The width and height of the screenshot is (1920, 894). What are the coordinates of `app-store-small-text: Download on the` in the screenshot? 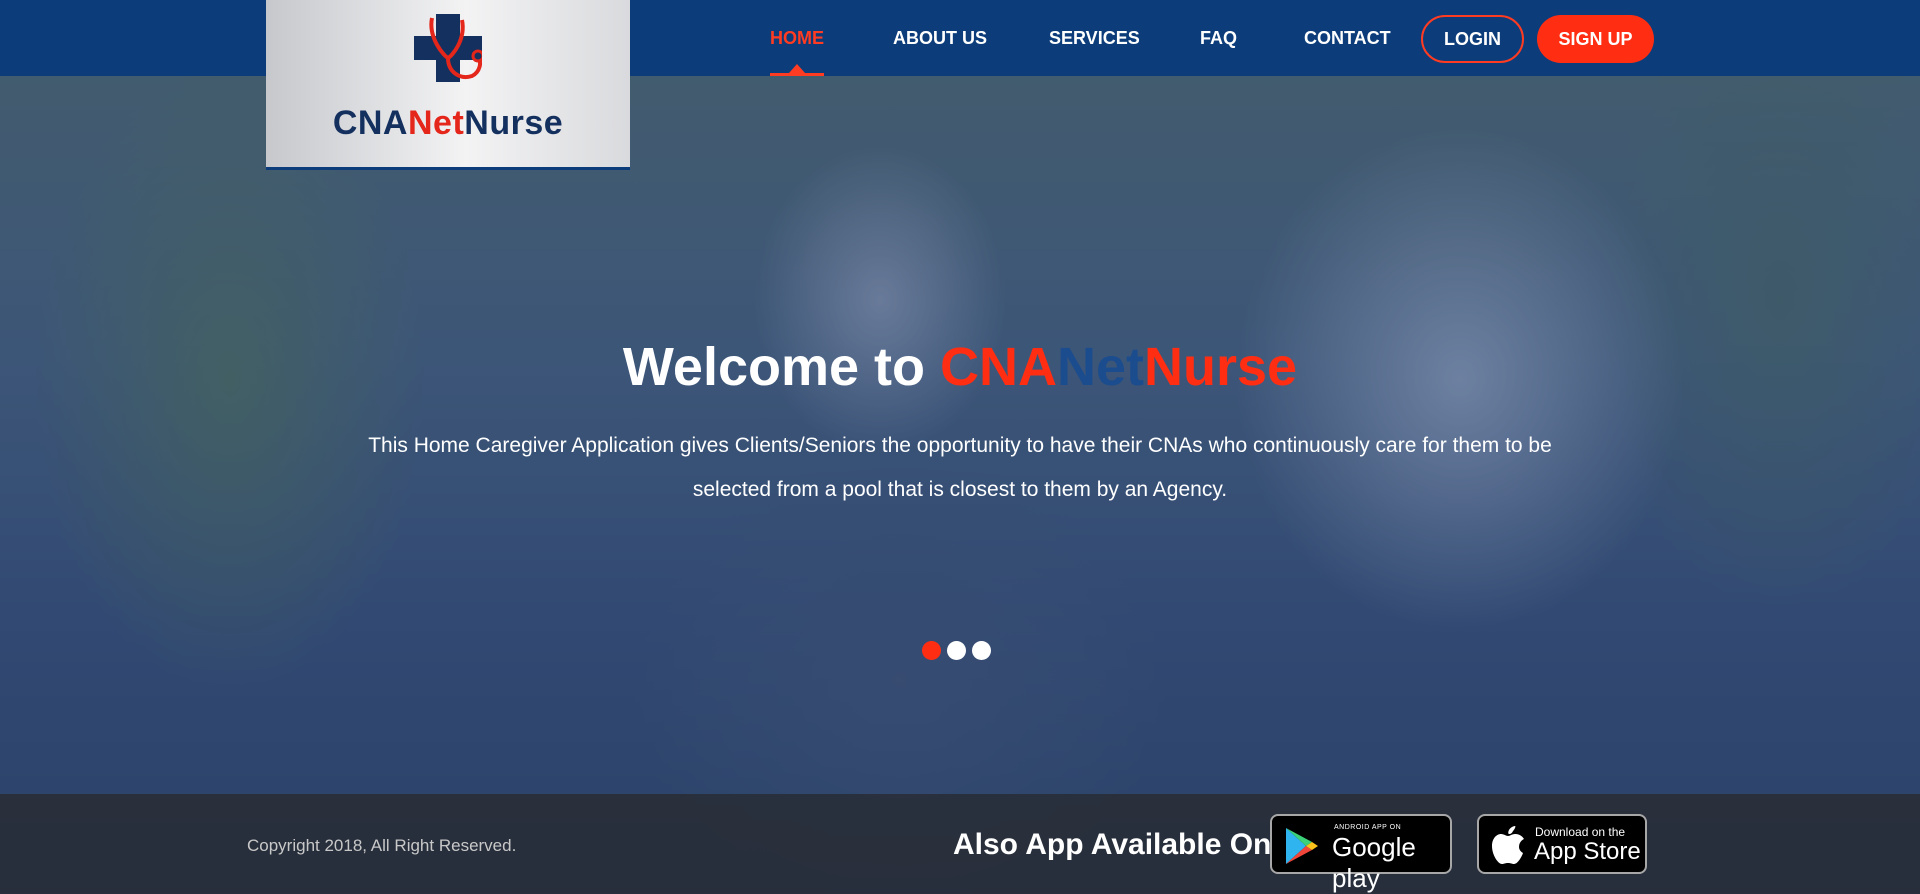 It's located at (1580, 832).